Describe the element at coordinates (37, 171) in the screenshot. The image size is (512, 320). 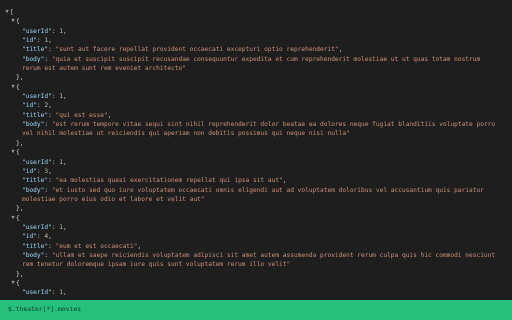
I see `json-entry: "id": 3,` at that location.